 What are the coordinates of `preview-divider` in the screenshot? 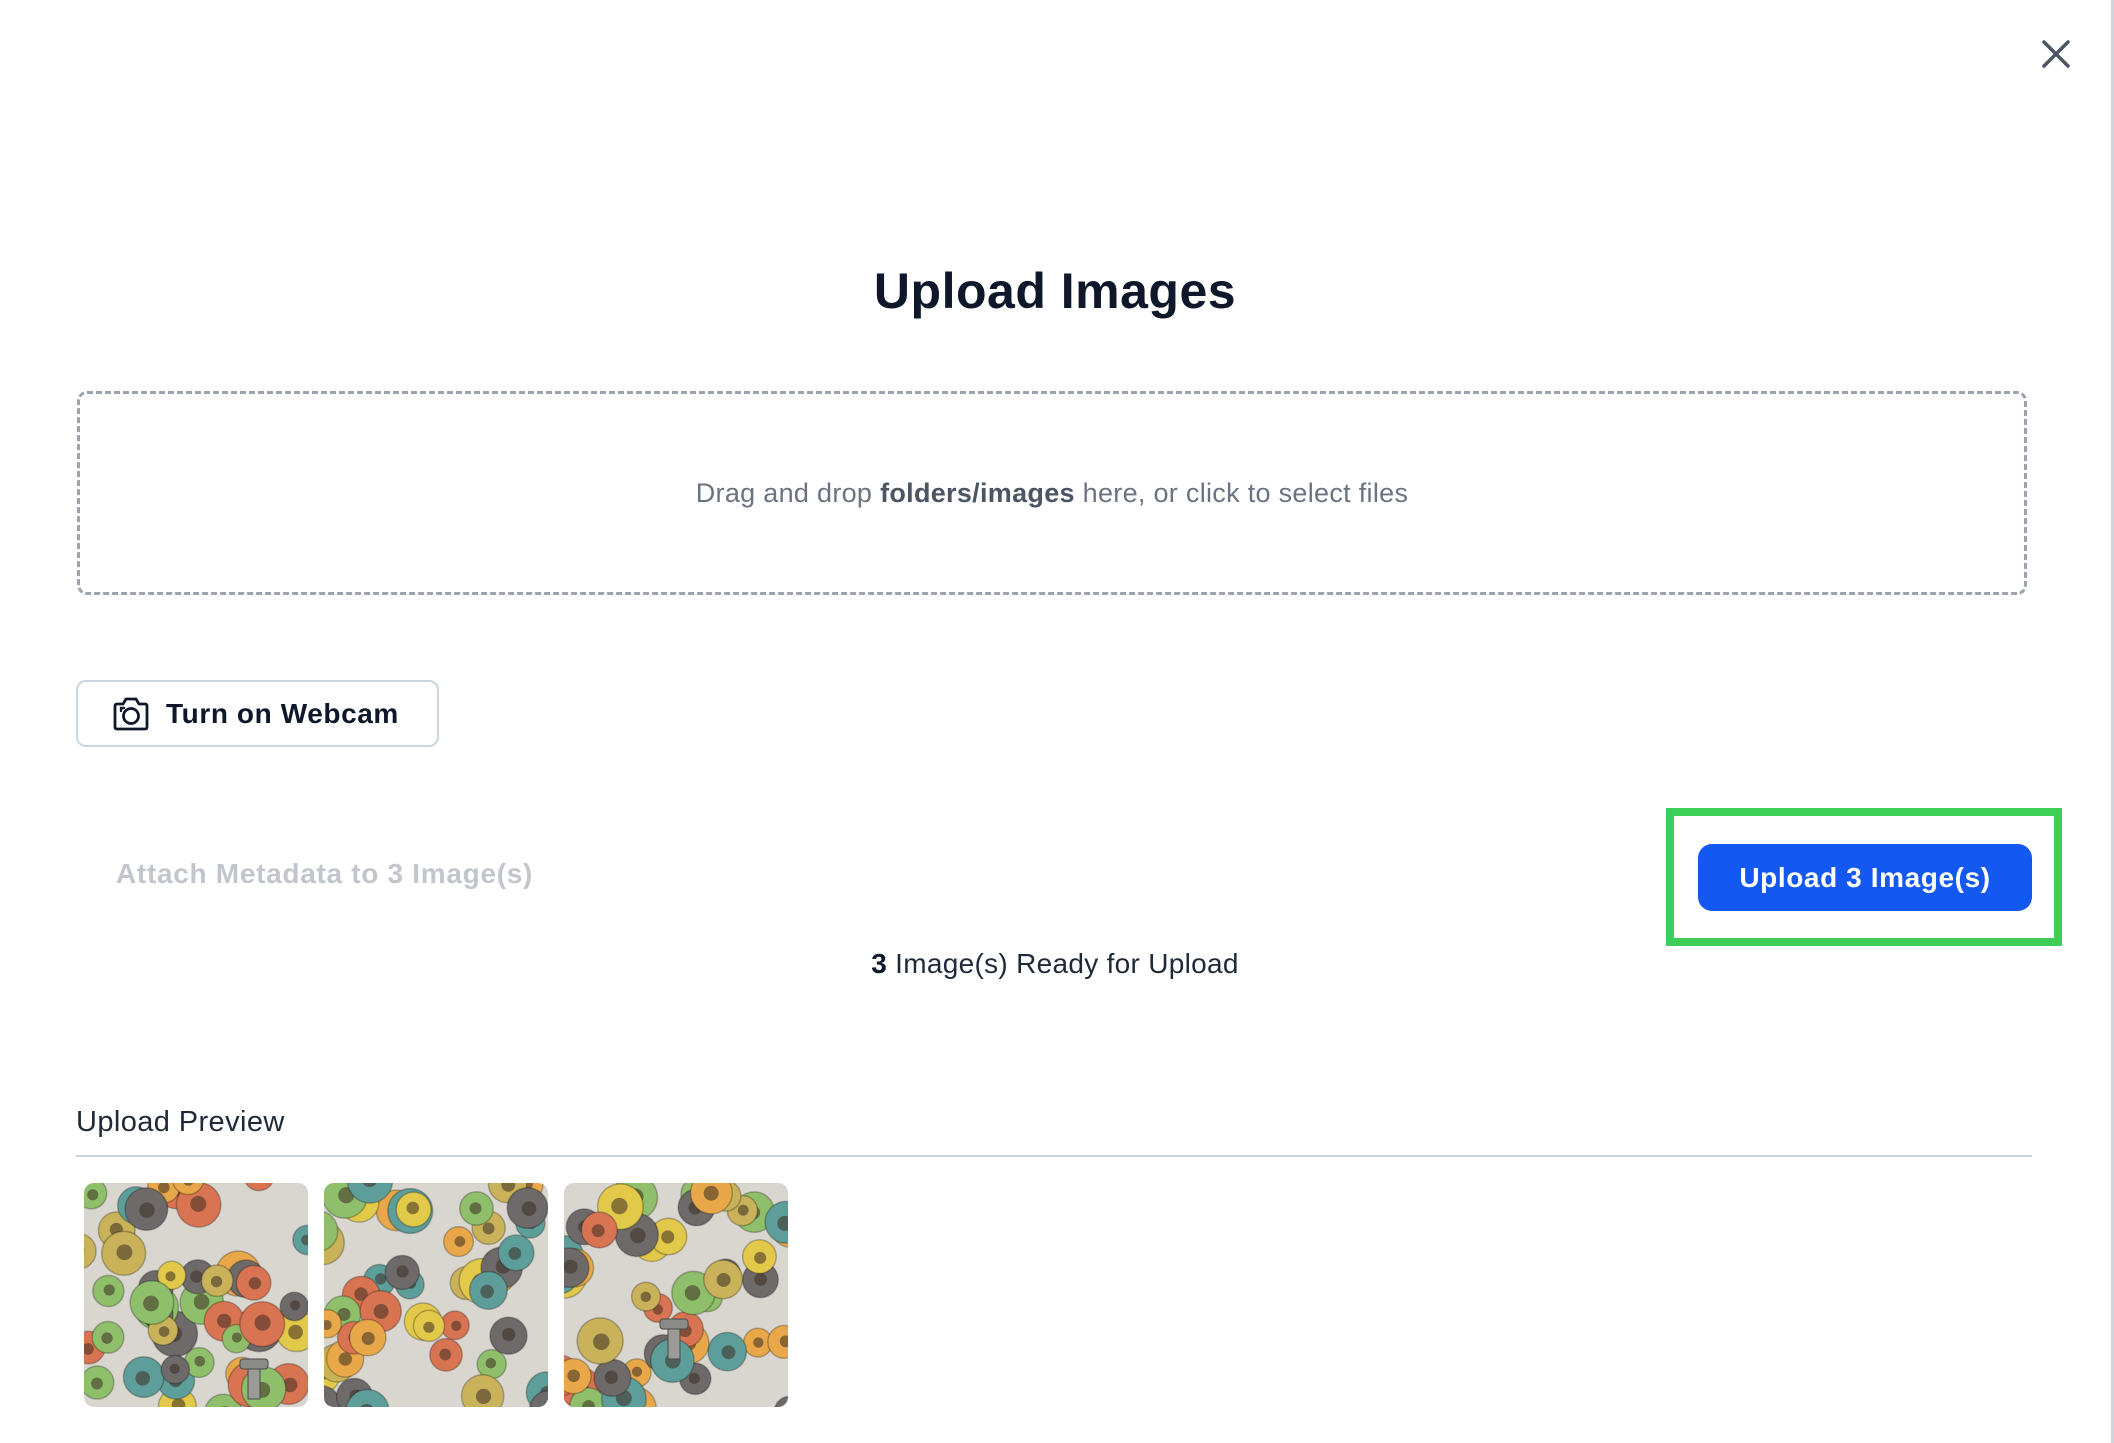 It's located at (1054, 1156).